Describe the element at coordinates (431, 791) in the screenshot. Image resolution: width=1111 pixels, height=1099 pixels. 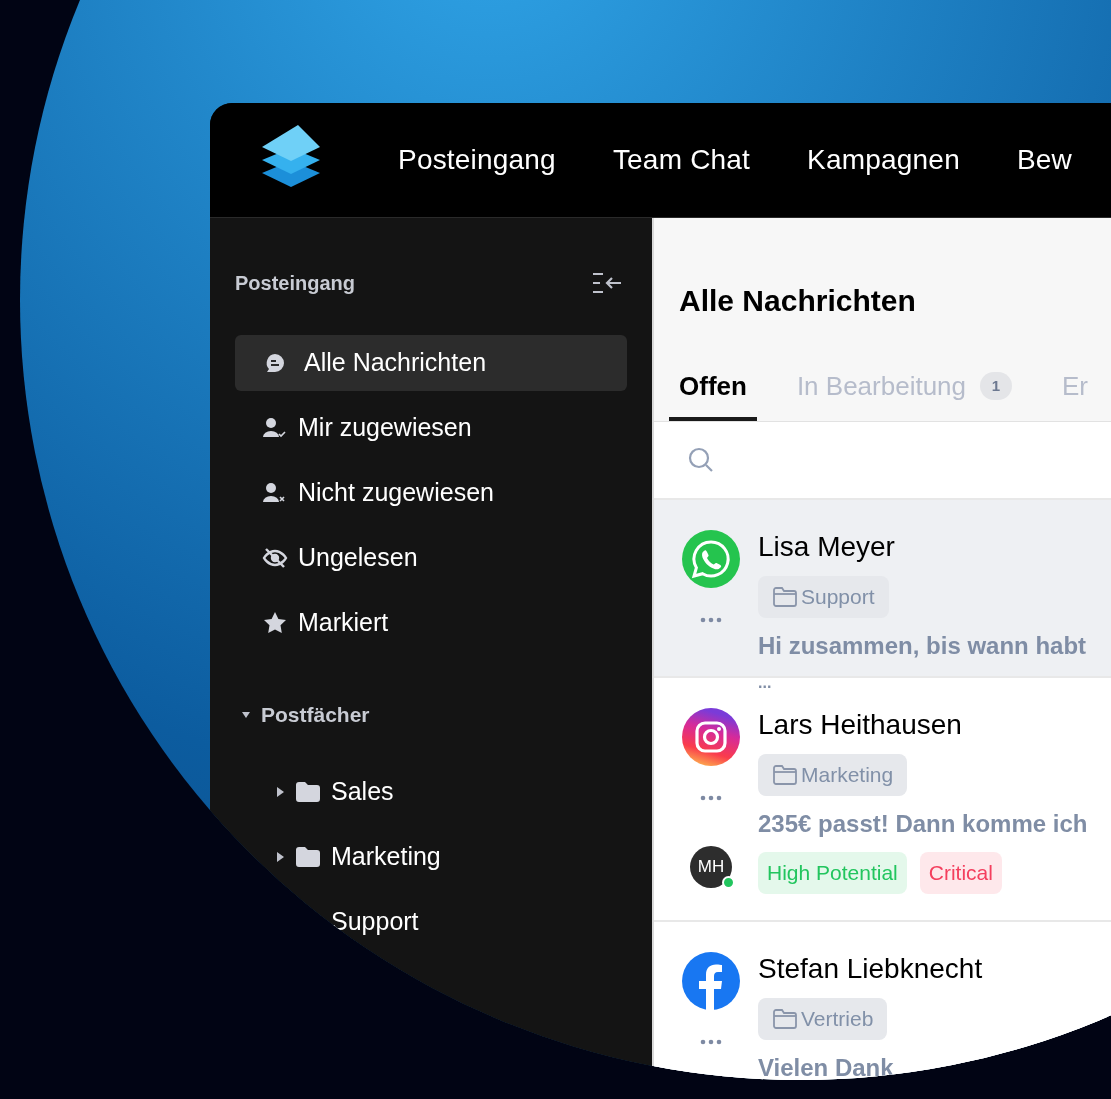
I see `mailbox-item: Sales` at that location.